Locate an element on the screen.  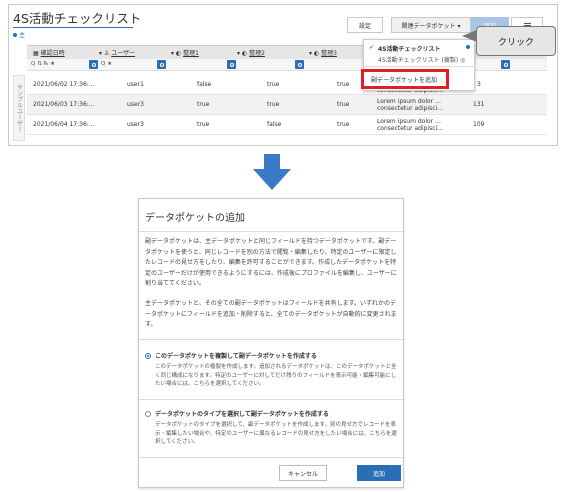
cell-number: 131 is located at coordinates (479, 104).